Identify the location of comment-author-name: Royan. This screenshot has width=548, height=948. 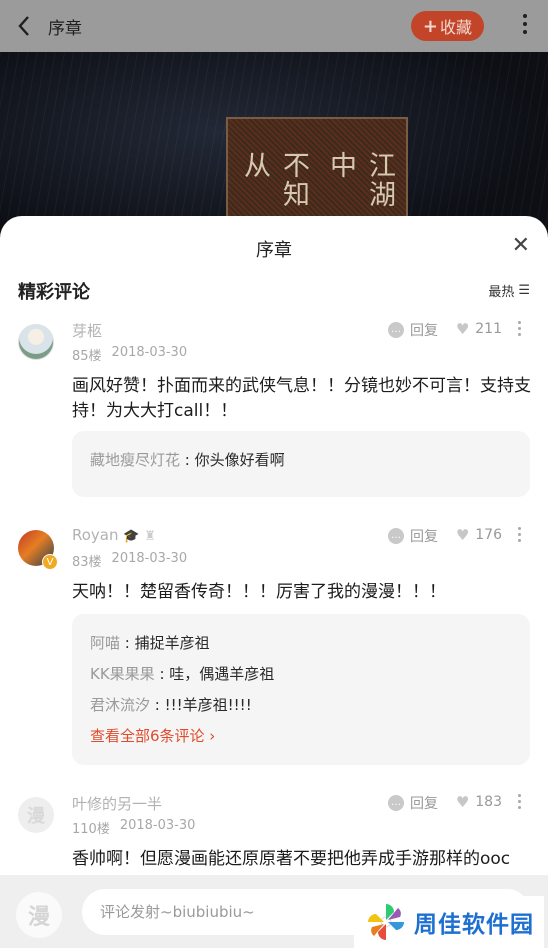
(95, 535).